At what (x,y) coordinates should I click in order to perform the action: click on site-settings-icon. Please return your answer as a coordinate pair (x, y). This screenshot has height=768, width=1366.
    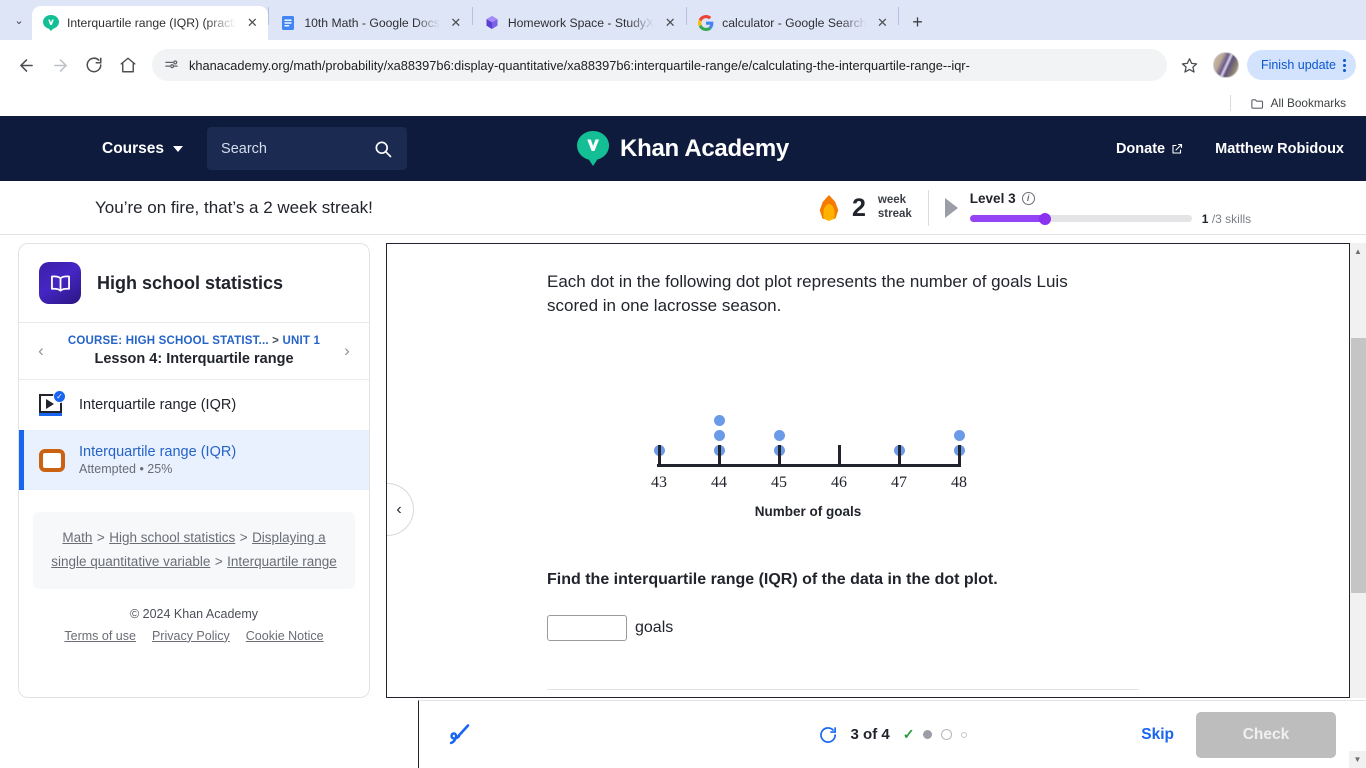
    Looking at the image, I should click on (171, 65).